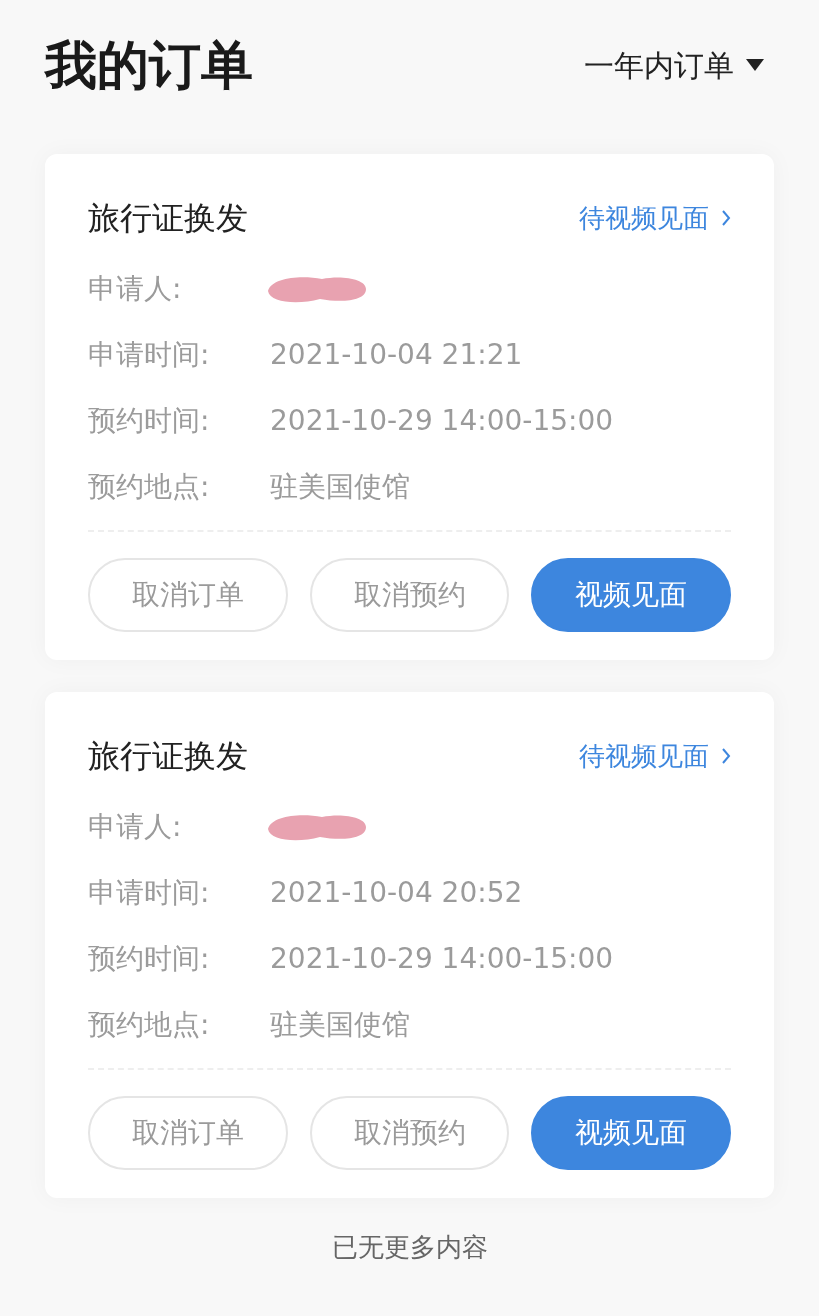  What do you see at coordinates (755, 65) in the screenshot?
I see `caret-down-icon` at bounding box center [755, 65].